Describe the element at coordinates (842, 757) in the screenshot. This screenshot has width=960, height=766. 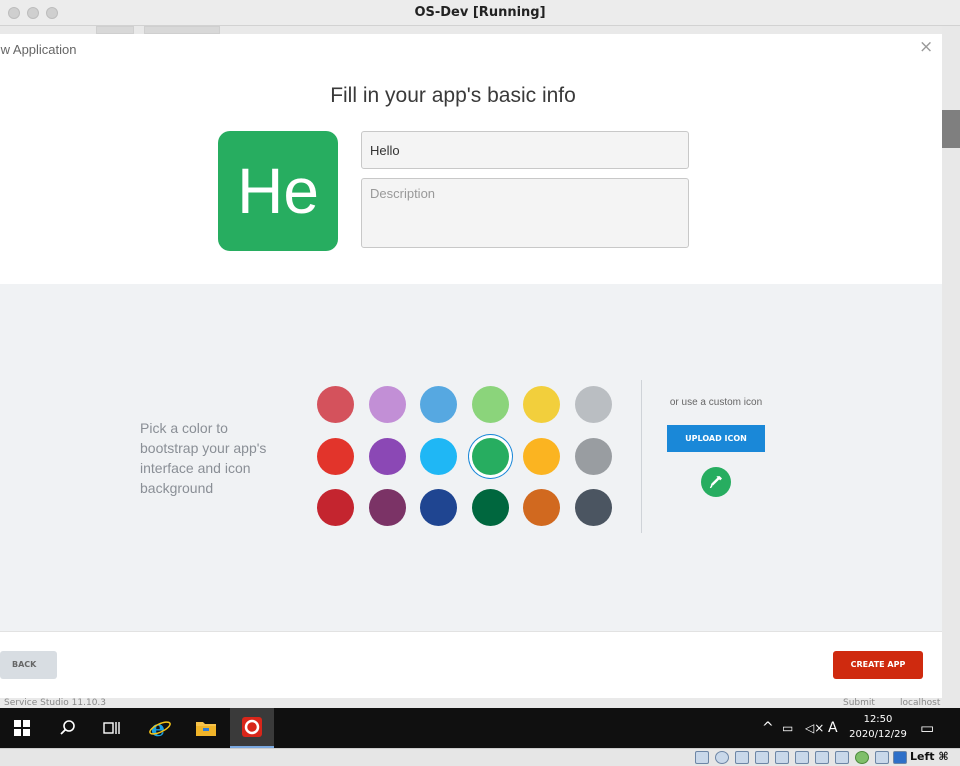
I see `video-capture-icon` at that location.